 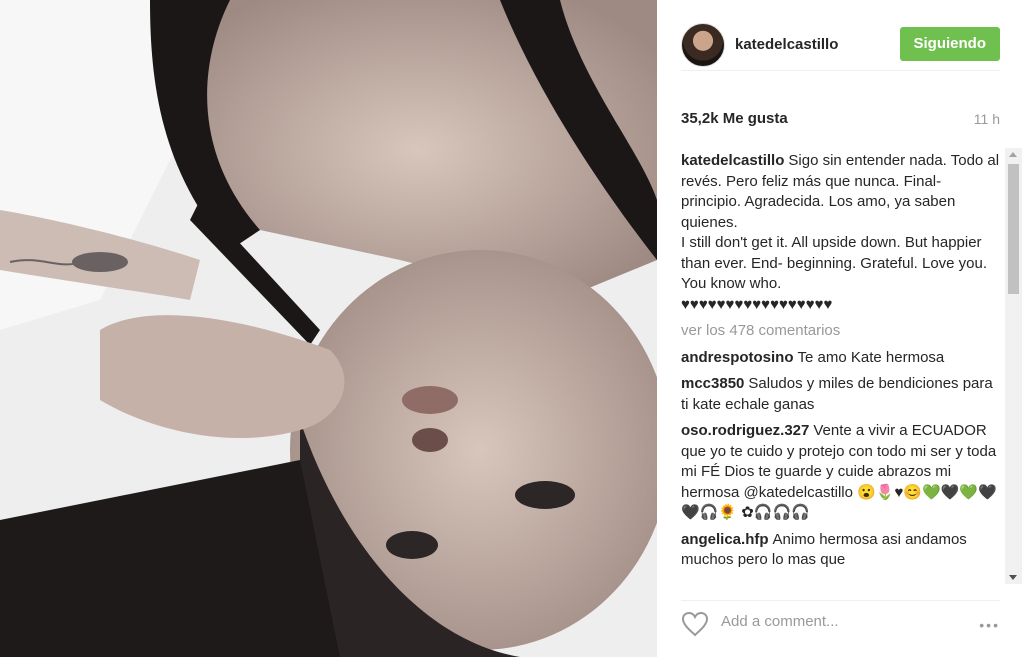 I want to click on comment-username: andrespotosino, so click(x=737, y=357).